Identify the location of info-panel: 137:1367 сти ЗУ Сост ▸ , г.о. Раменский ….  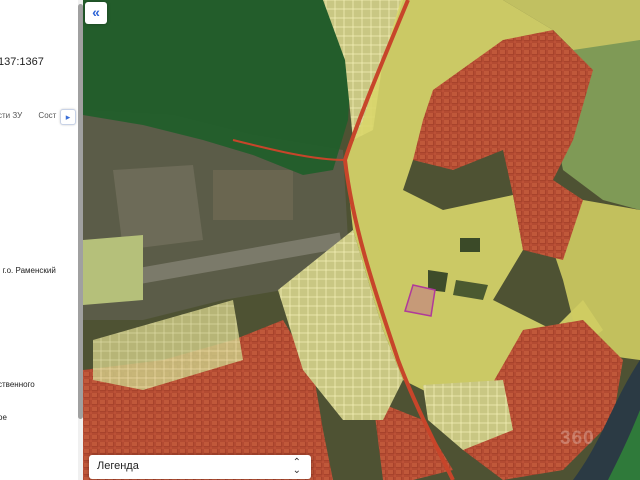
(39, 240).